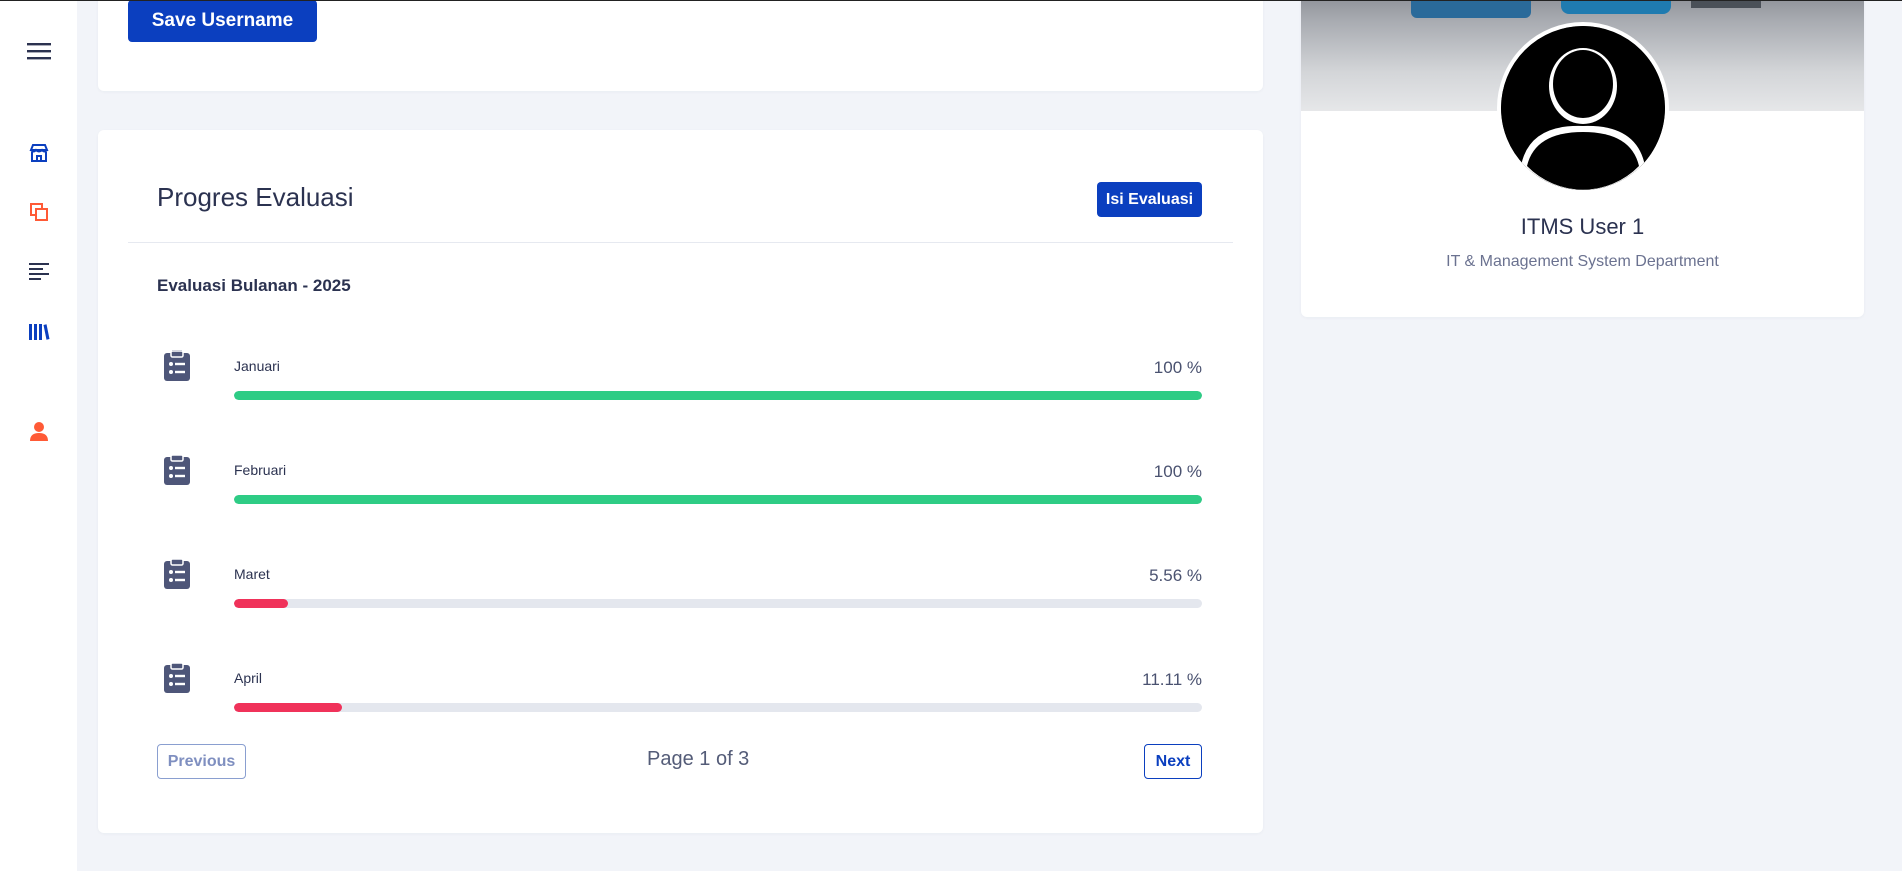 The height and width of the screenshot is (871, 1902). I want to click on hamburger-menu-icon, so click(39, 51).